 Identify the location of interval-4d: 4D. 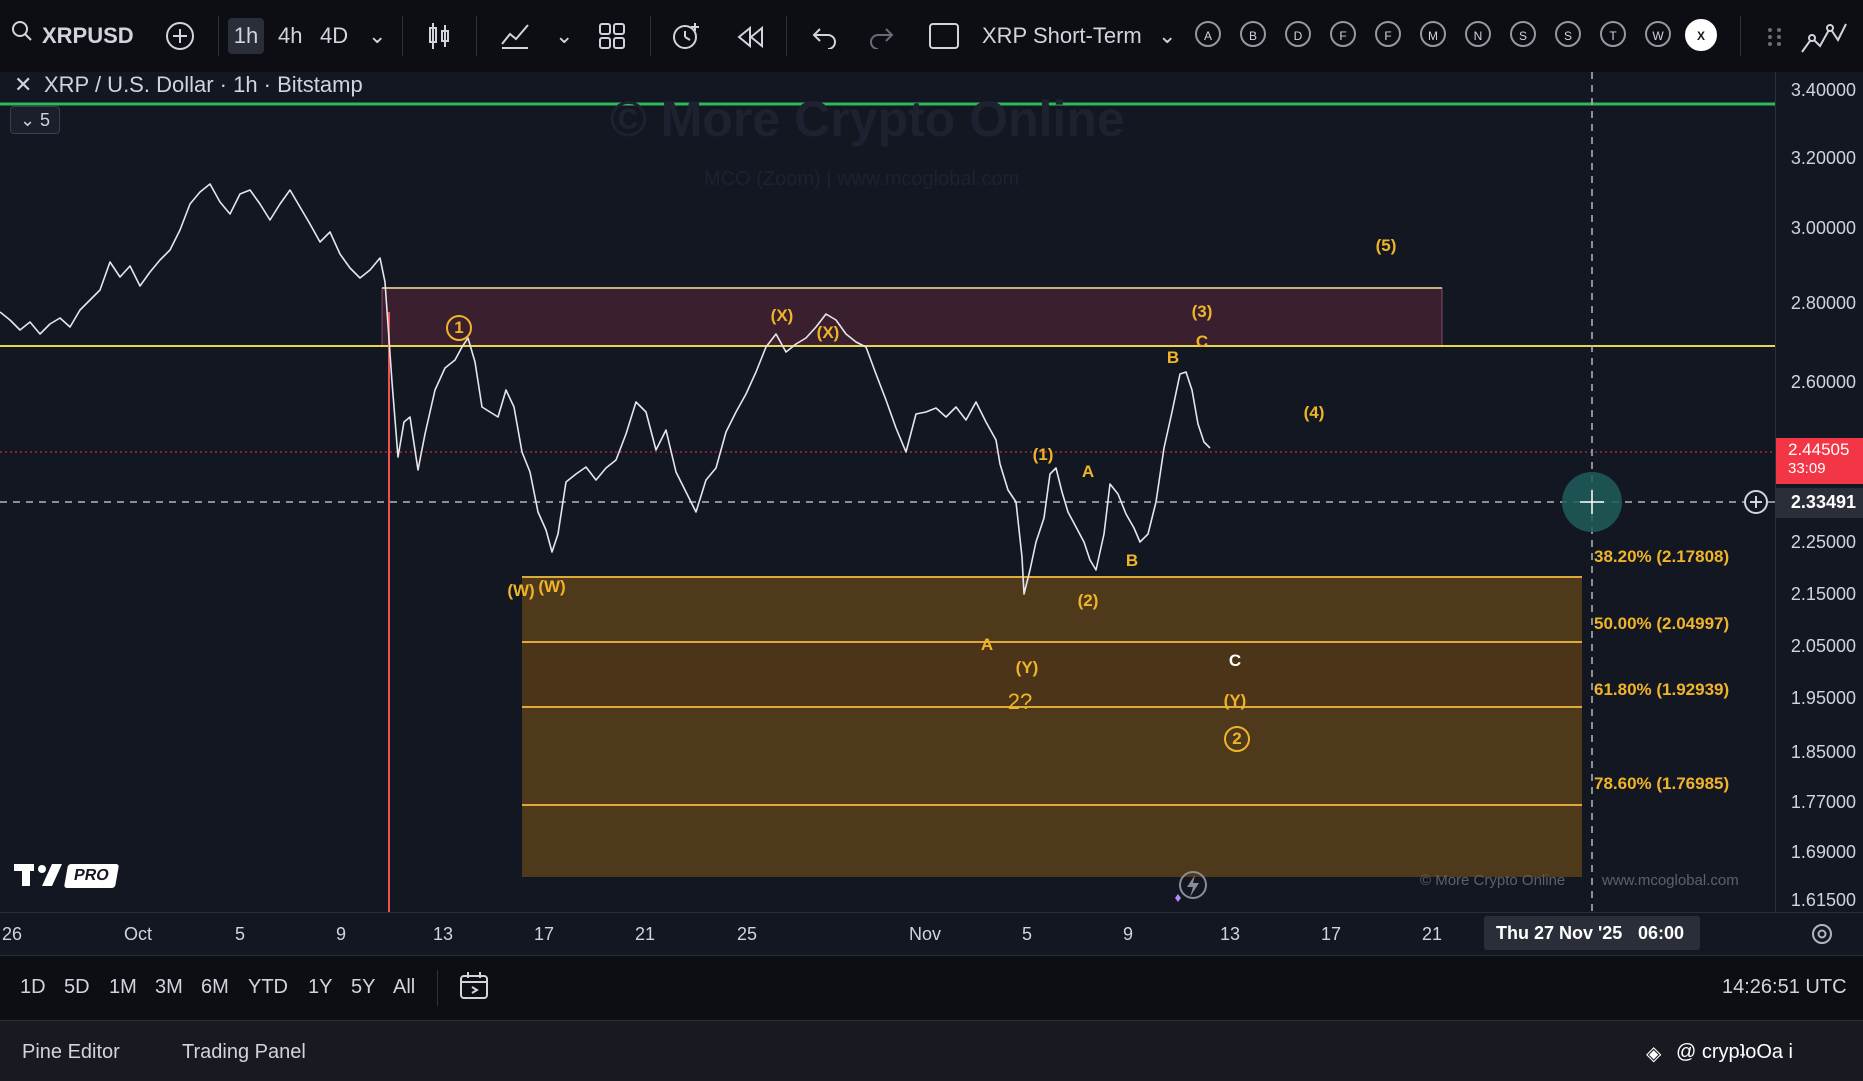
(334, 36).